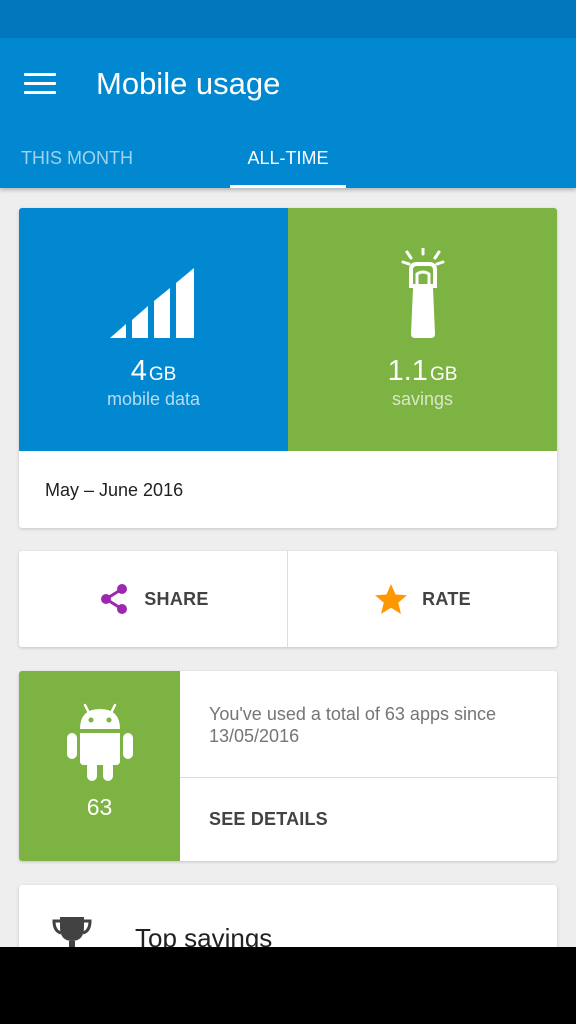 This screenshot has height=1024, width=576. I want to click on android-icon, so click(100, 742).